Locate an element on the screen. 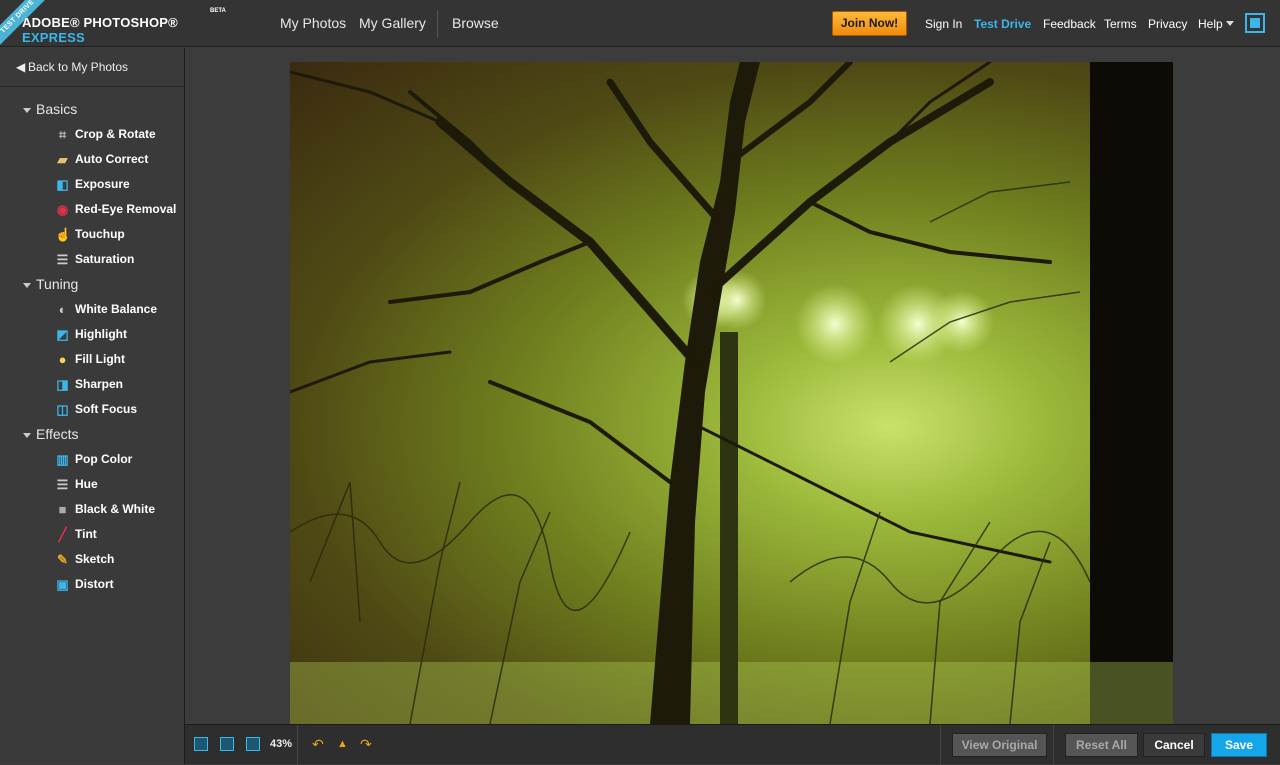 The height and width of the screenshot is (765, 1280). back-to-my-photos-link: Back to My Photos is located at coordinates (78, 67).